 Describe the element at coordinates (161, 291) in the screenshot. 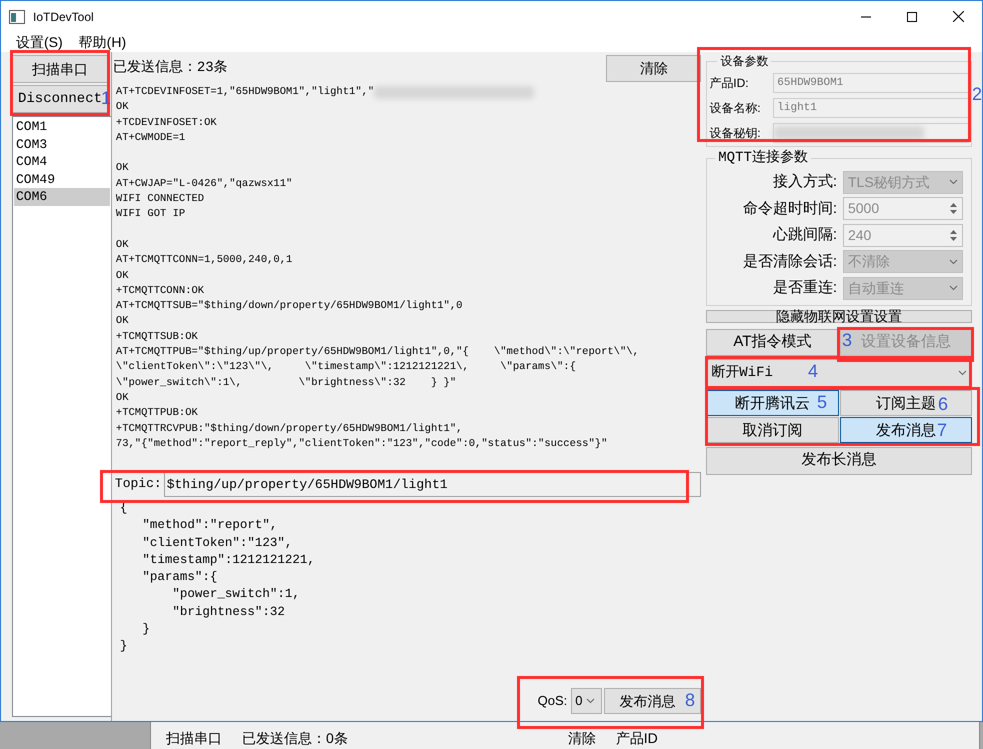

I see `log-line: +TCMQTTCONN:OK` at that location.